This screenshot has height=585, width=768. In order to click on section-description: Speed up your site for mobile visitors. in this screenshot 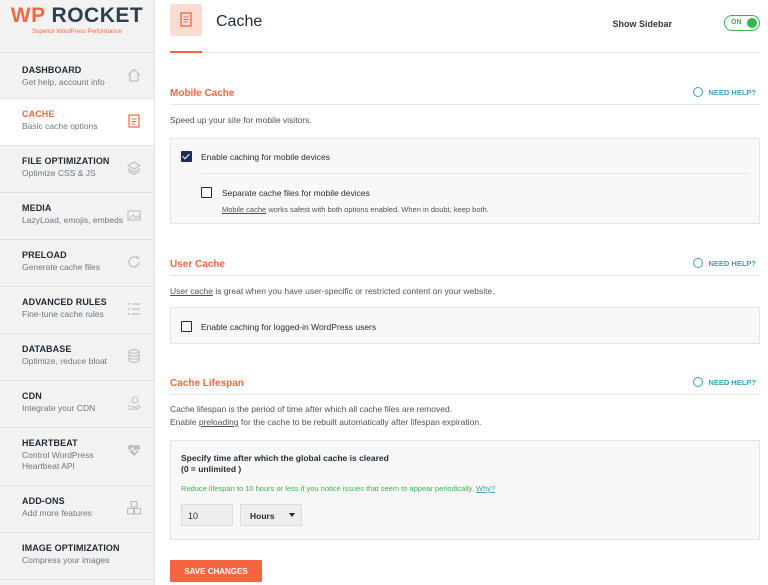, I will do `click(241, 120)`.